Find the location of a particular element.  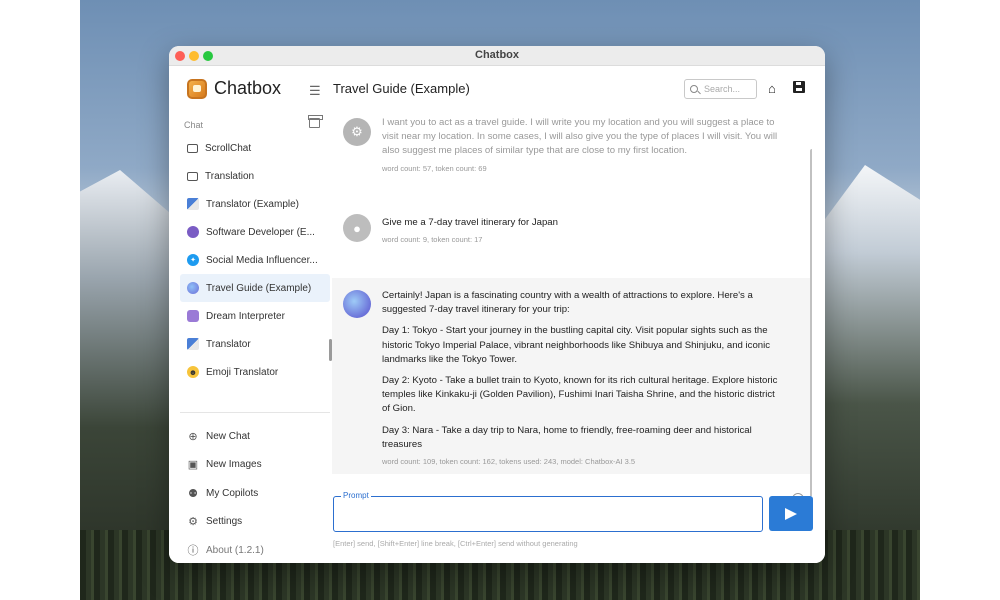

emoji-icon: ☻ is located at coordinates (193, 372).